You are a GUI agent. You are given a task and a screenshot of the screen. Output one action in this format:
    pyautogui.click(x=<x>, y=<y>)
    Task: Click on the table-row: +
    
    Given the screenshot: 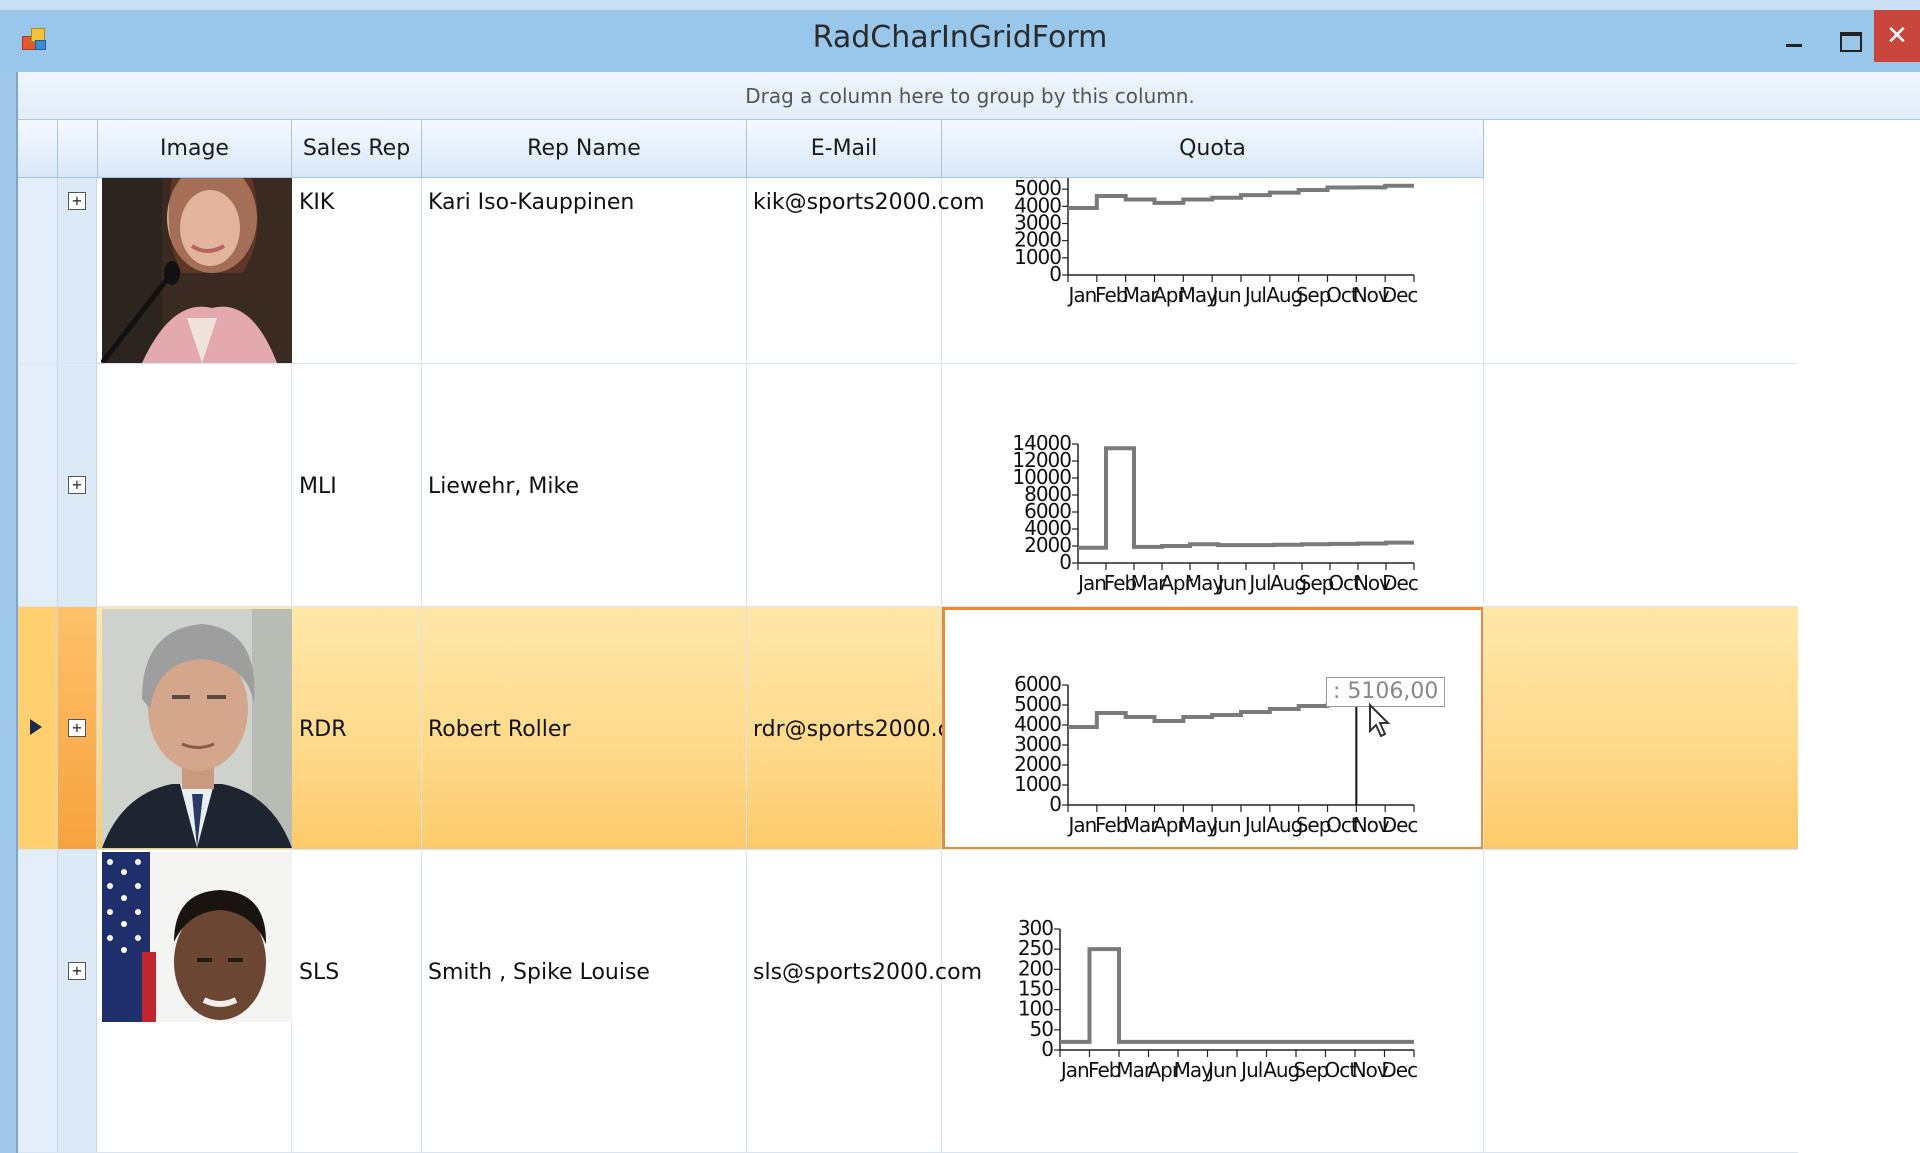 What is the action you would take?
    pyautogui.click(x=908, y=271)
    